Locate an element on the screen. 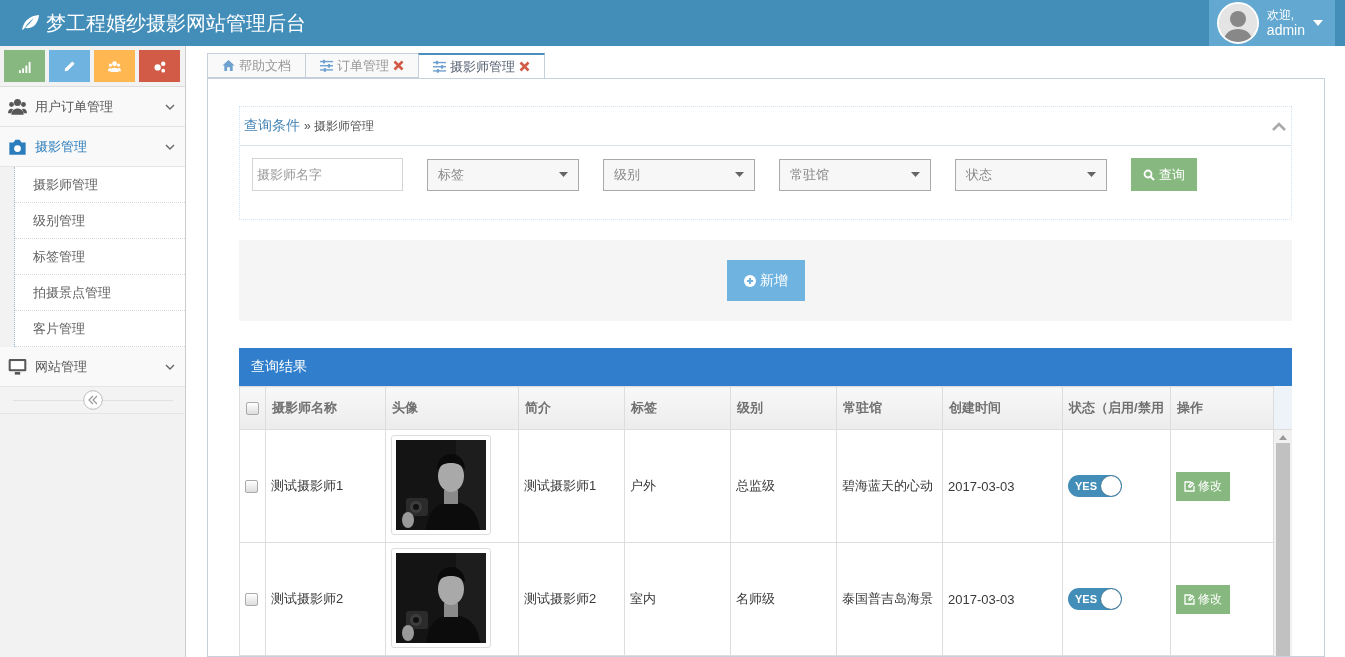  submenu-item: 摄影师管理 is located at coordinates (100, 185).